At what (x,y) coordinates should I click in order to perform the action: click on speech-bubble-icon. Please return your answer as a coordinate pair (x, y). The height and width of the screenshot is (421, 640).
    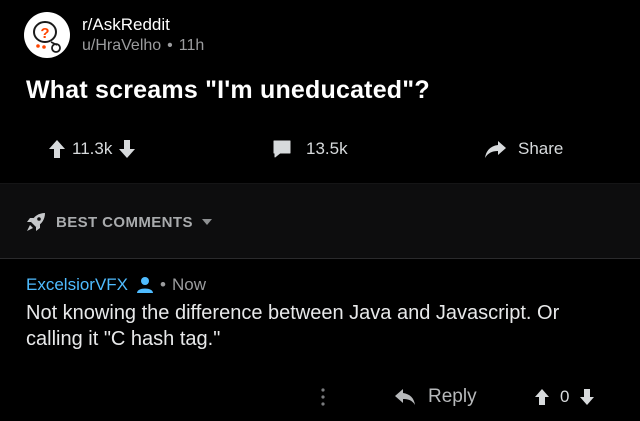
    Looking at the image, I should click on (282, 149).